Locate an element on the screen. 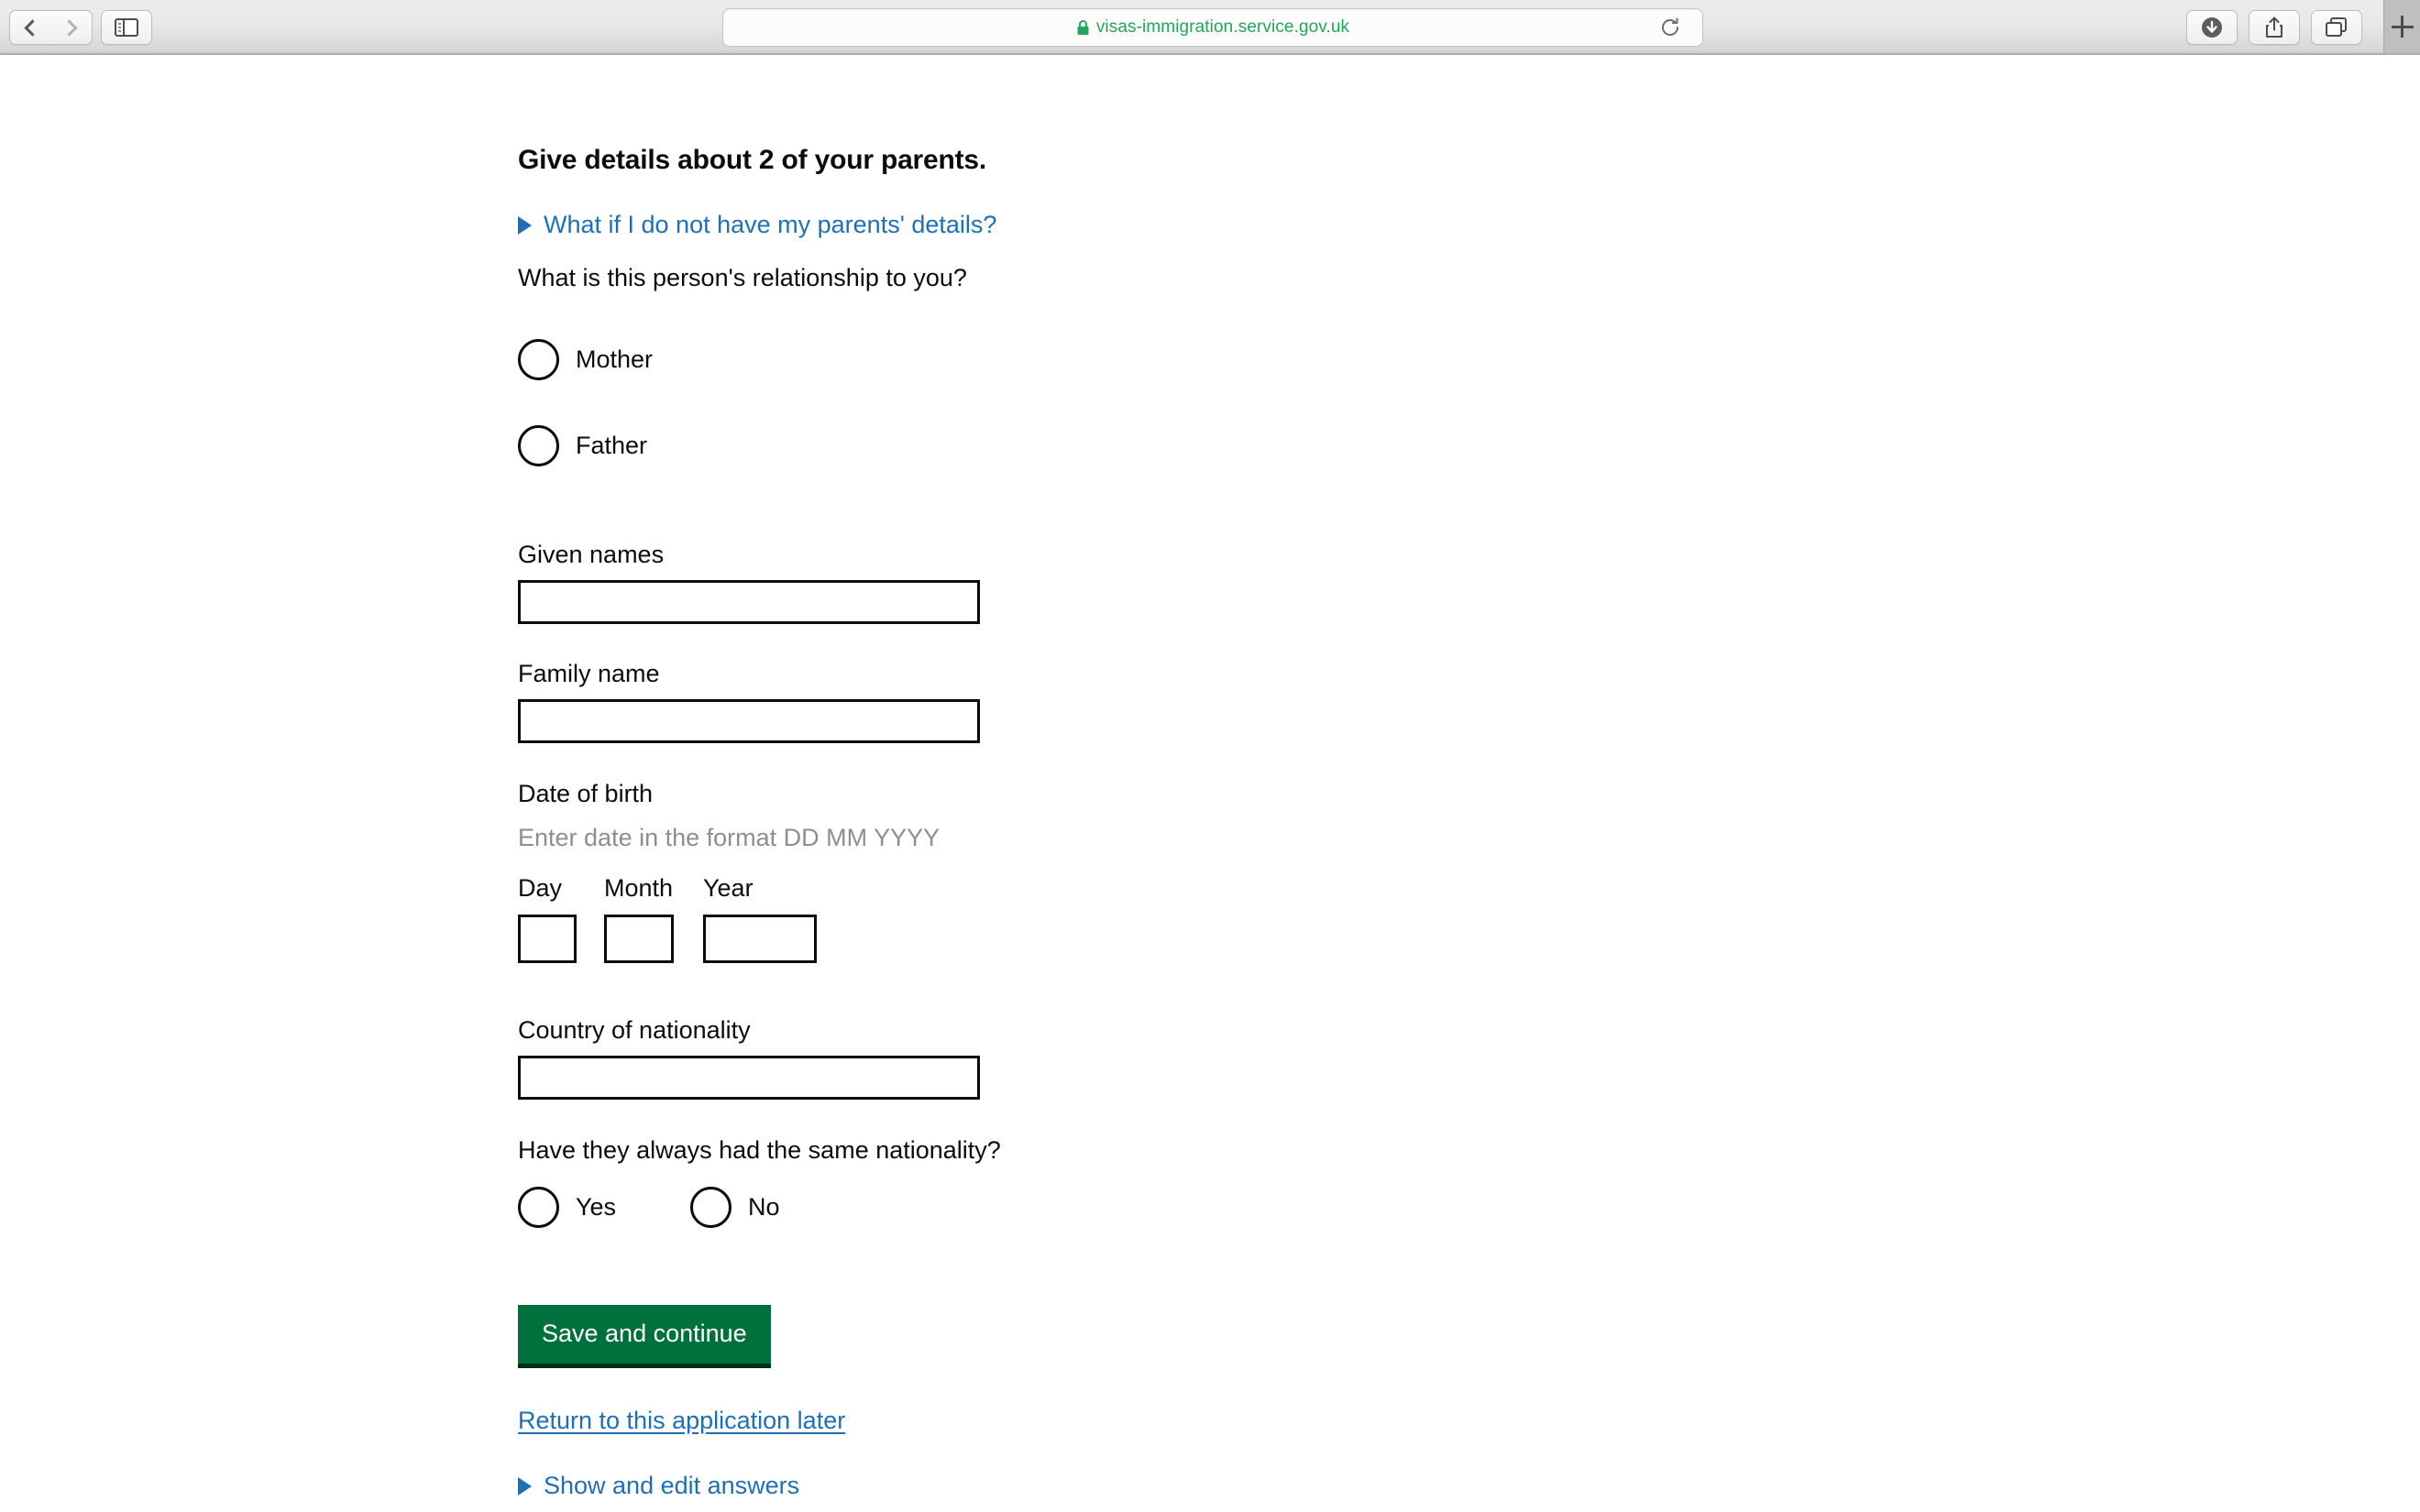 The image size is (2420, 1512). chevron-left-icon is located at coordinates (32, 27).